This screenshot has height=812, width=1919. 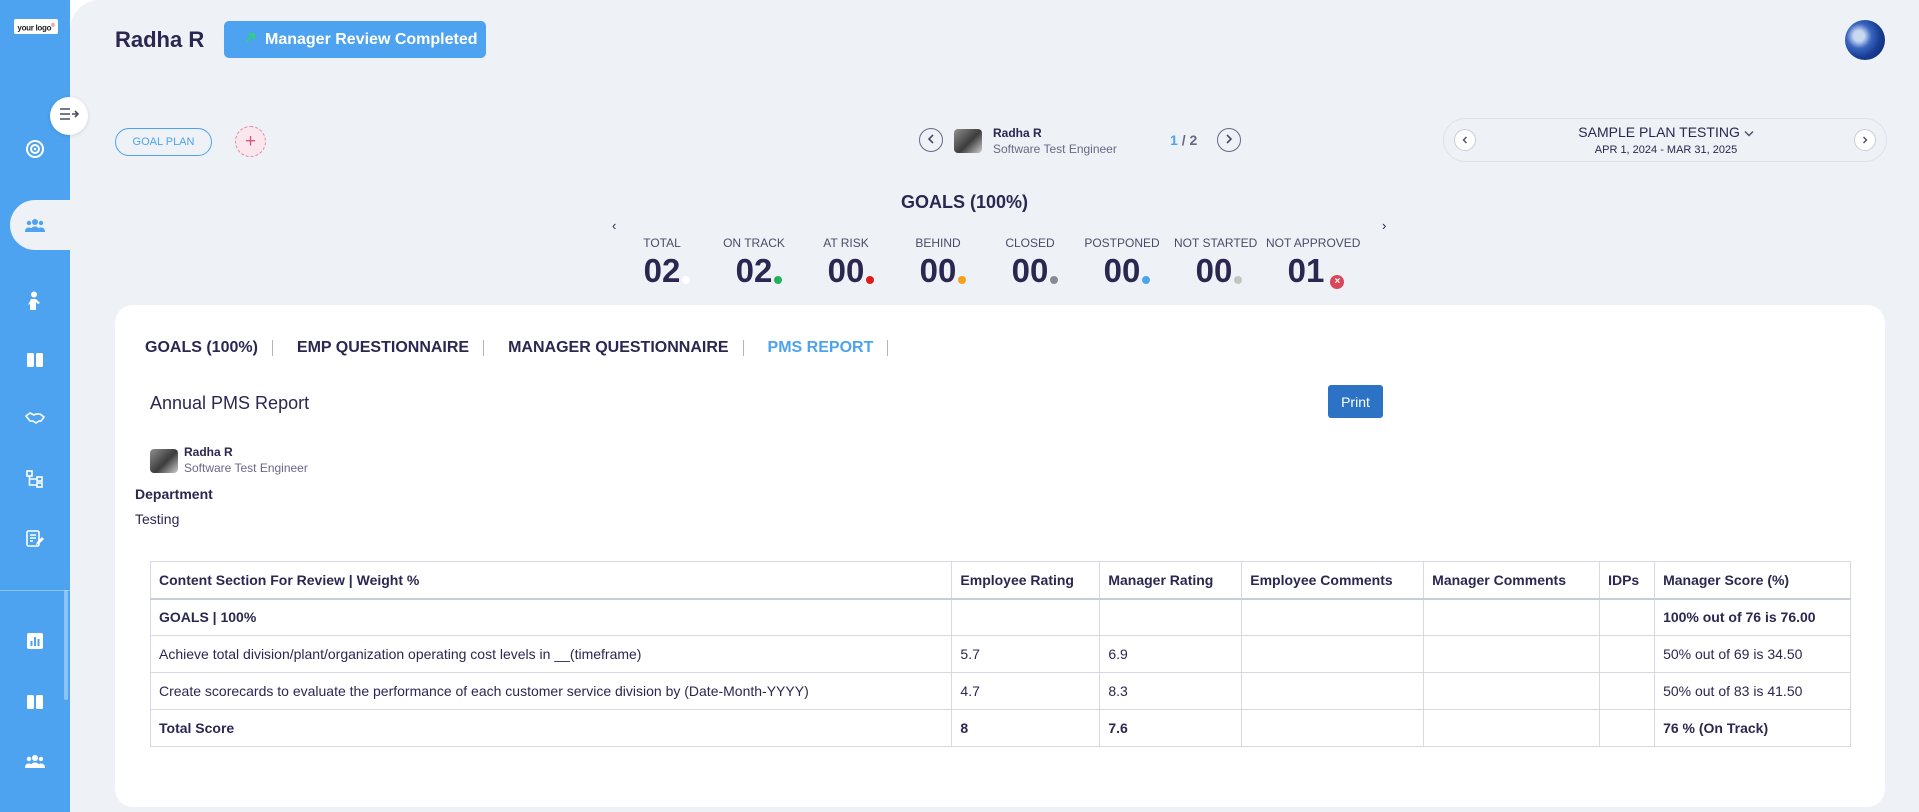 I want to click on next-employee-button, so click(x=1229, y=140).